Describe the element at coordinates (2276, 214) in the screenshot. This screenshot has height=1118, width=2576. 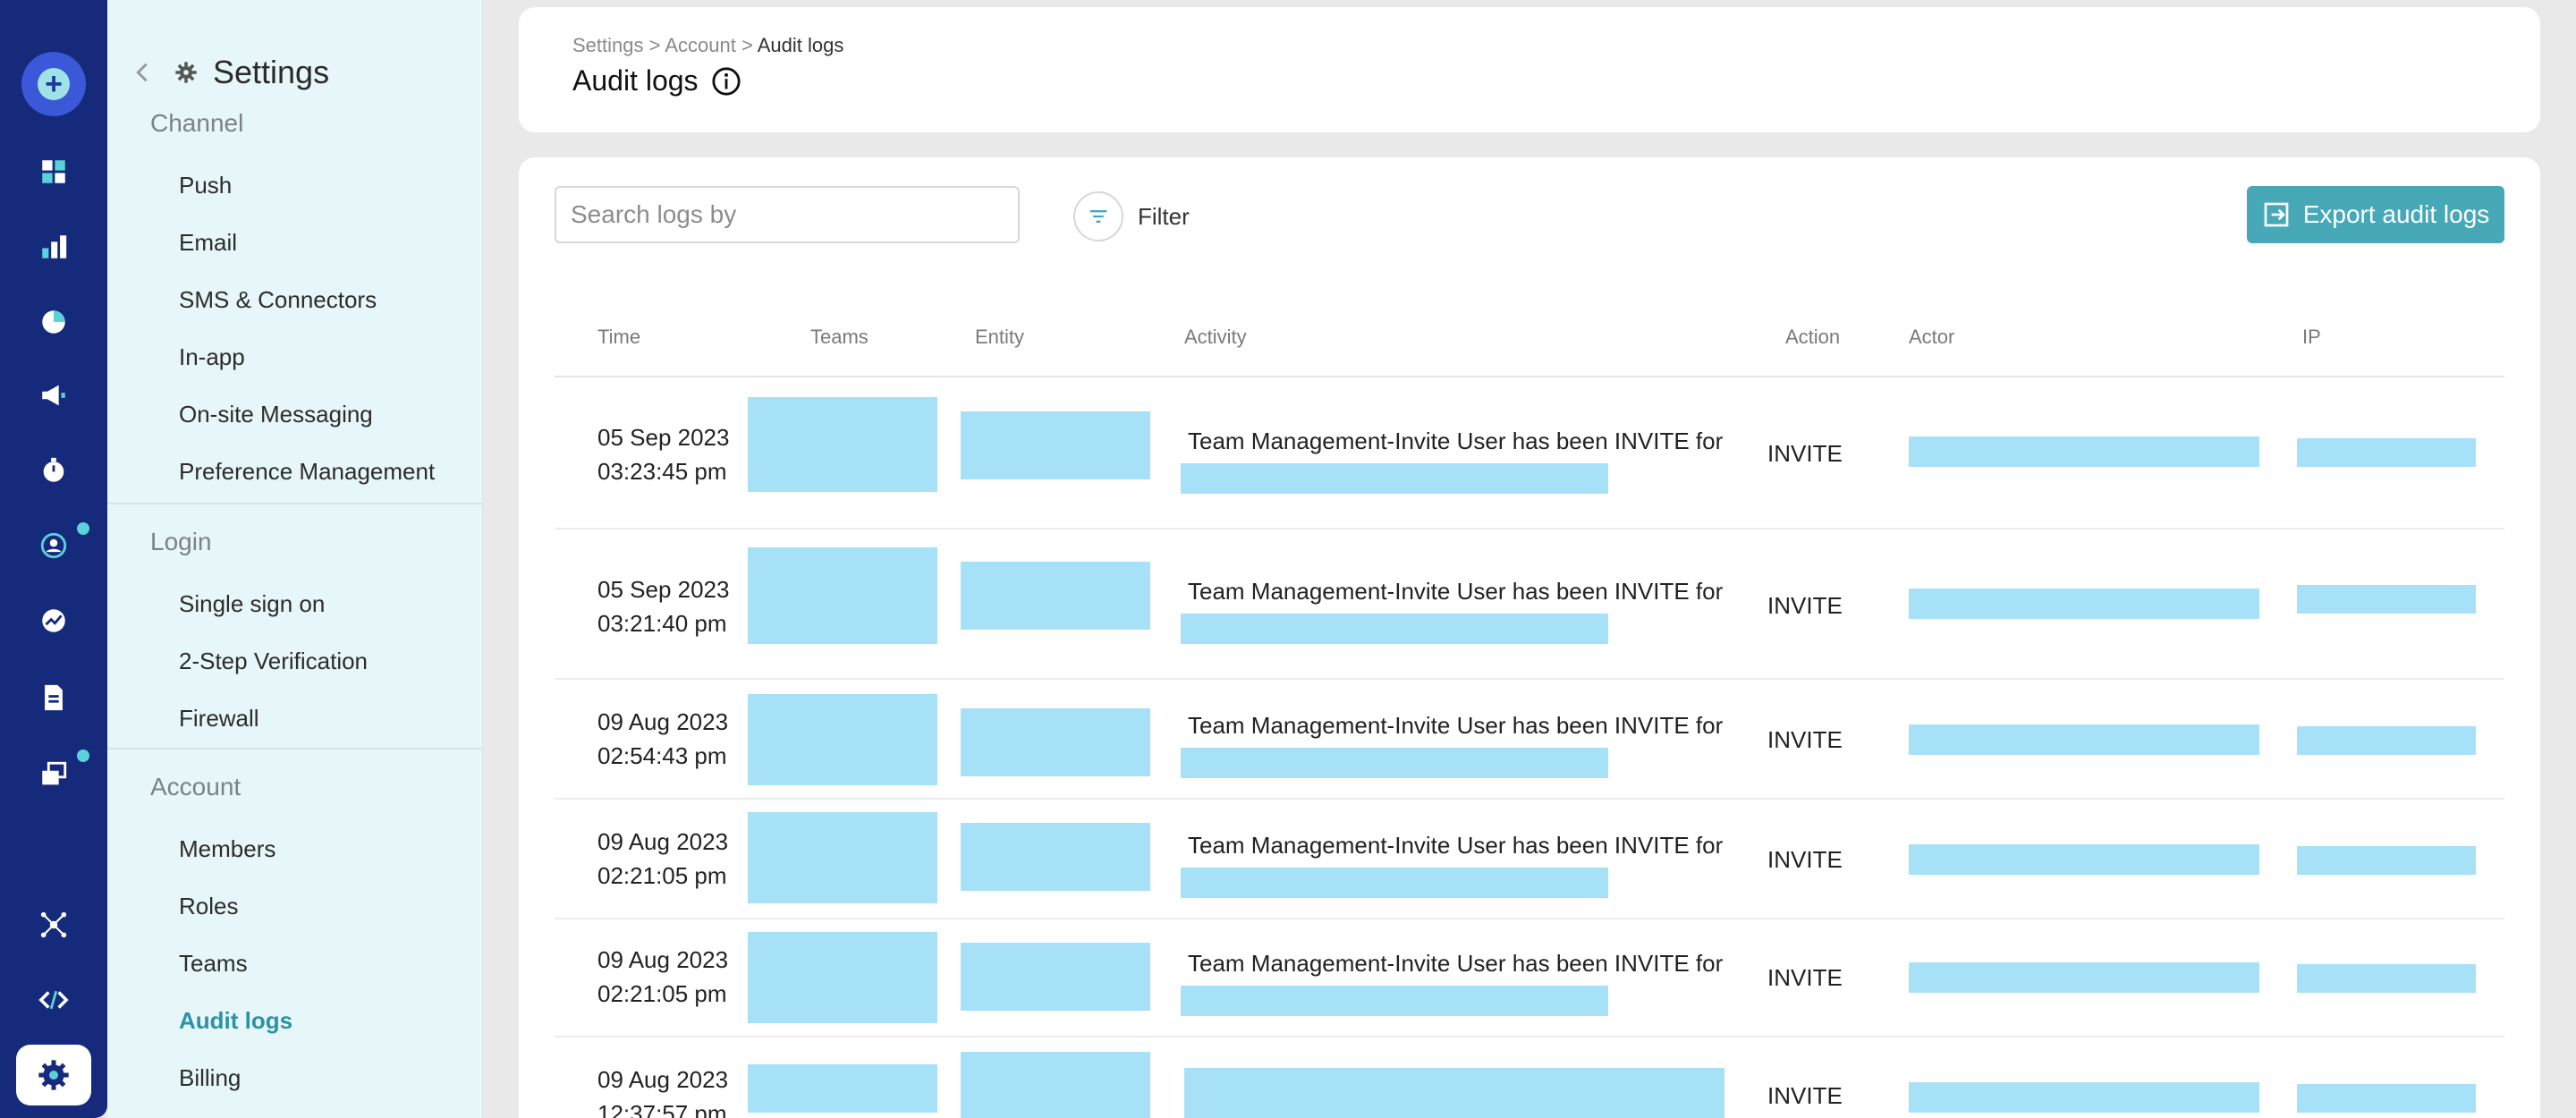
I see `export-icon` at that location.